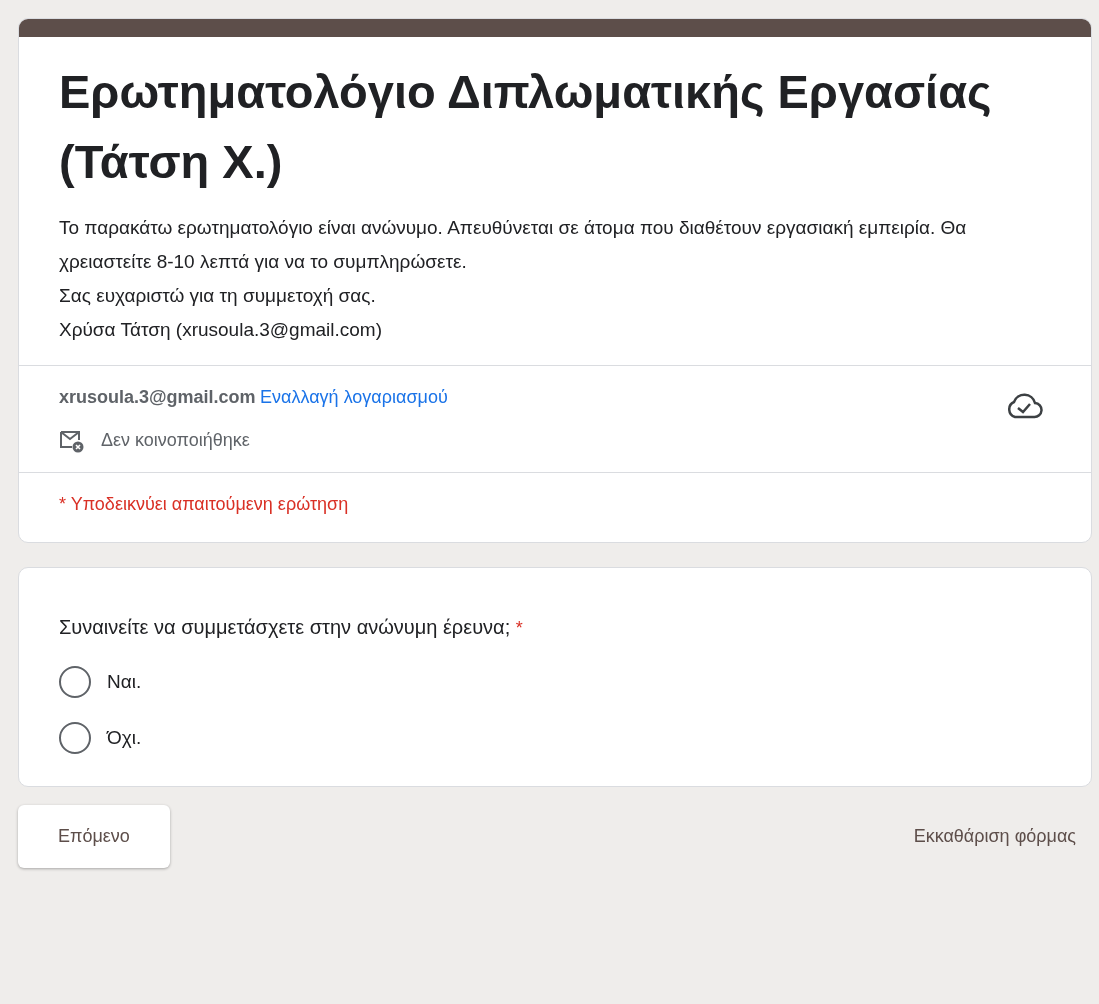  What do you see at coordinates (291, 627) in the screenshot?
I see `question-text: Συναινείτε να συμμετάσχετε στην ανώνυμη έρευνα; *` at bounding box center [291, 627].